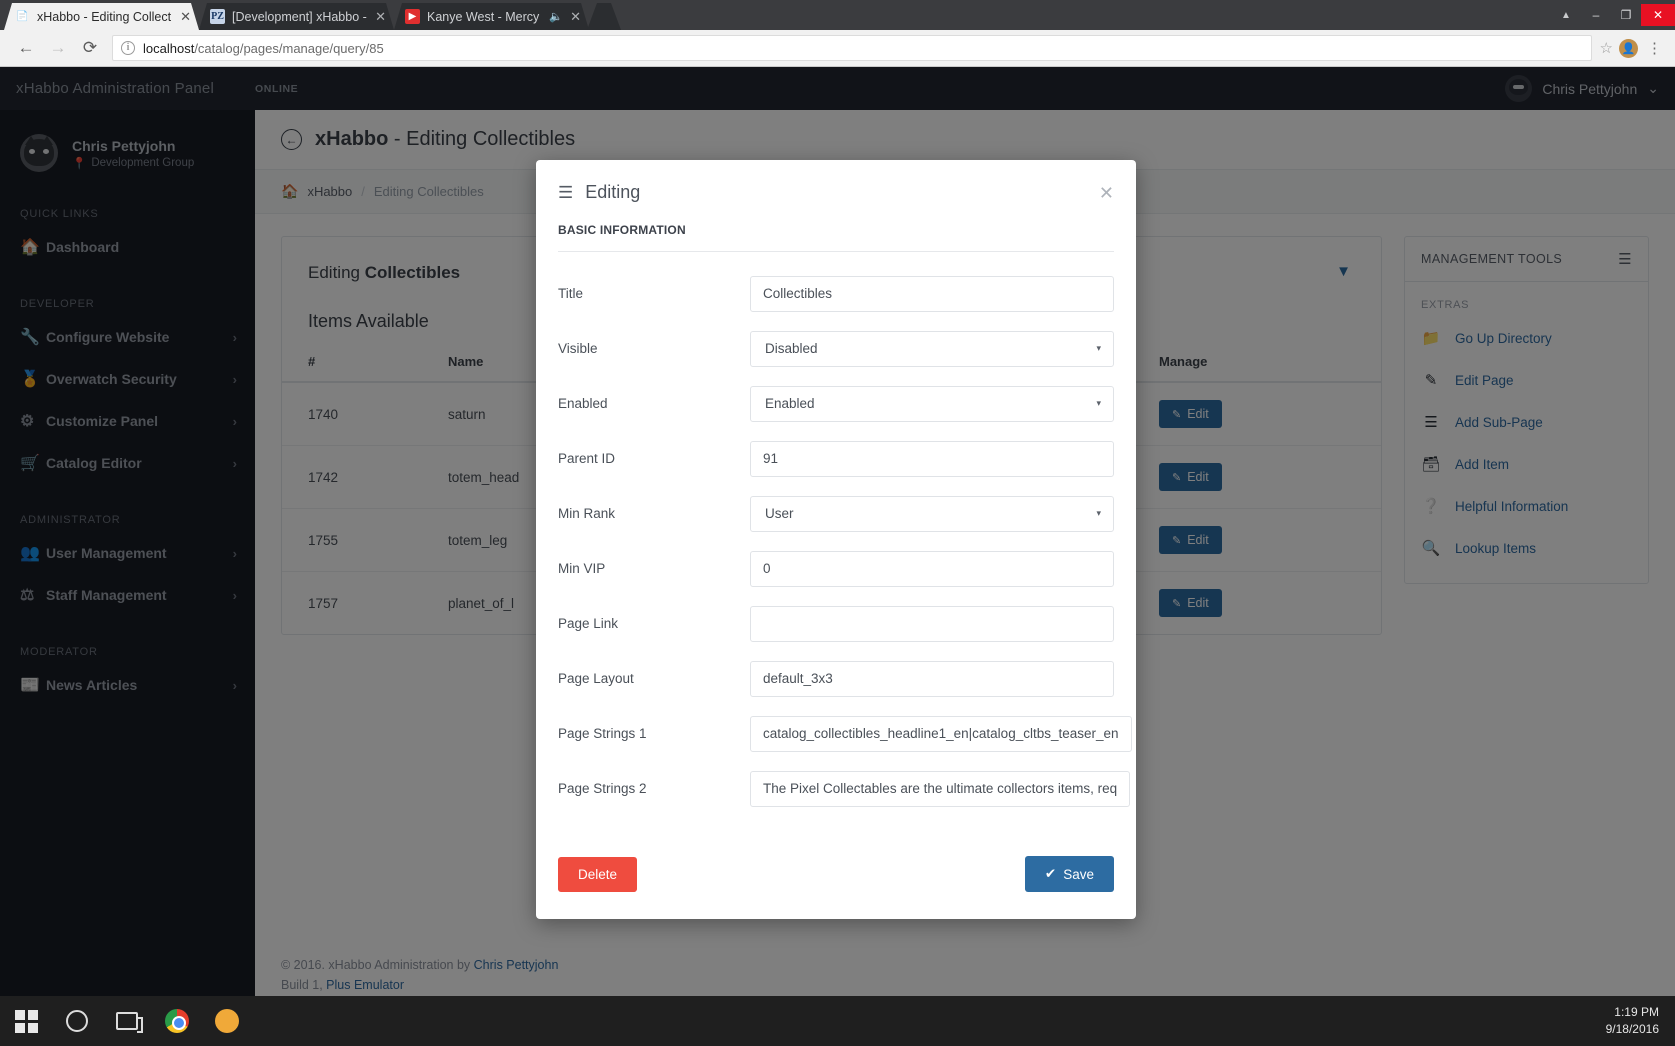  Describe the element at coordinates (1636, 1012) in the screenshot. I see `clock-time: 1:19 PM` at that location.